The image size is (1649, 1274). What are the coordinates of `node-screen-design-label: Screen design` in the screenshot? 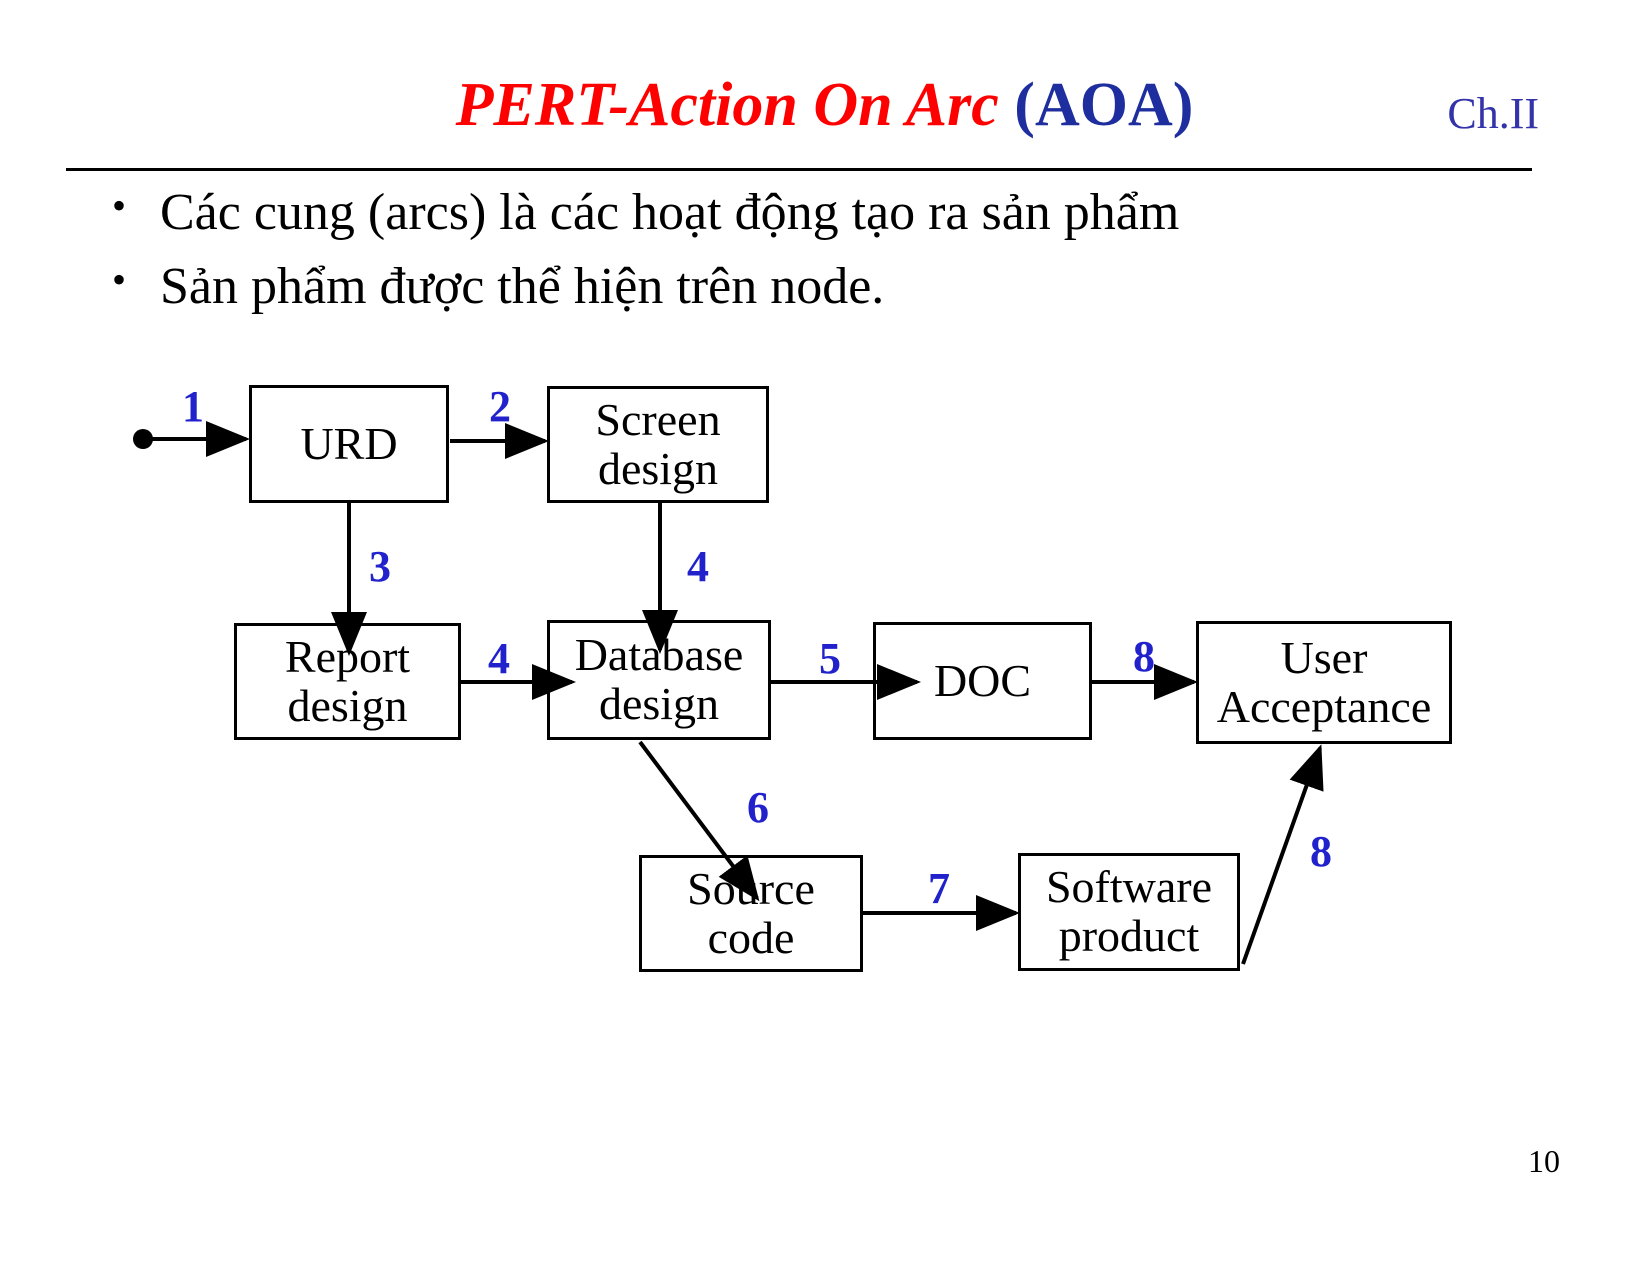 It's located at (658, 443).